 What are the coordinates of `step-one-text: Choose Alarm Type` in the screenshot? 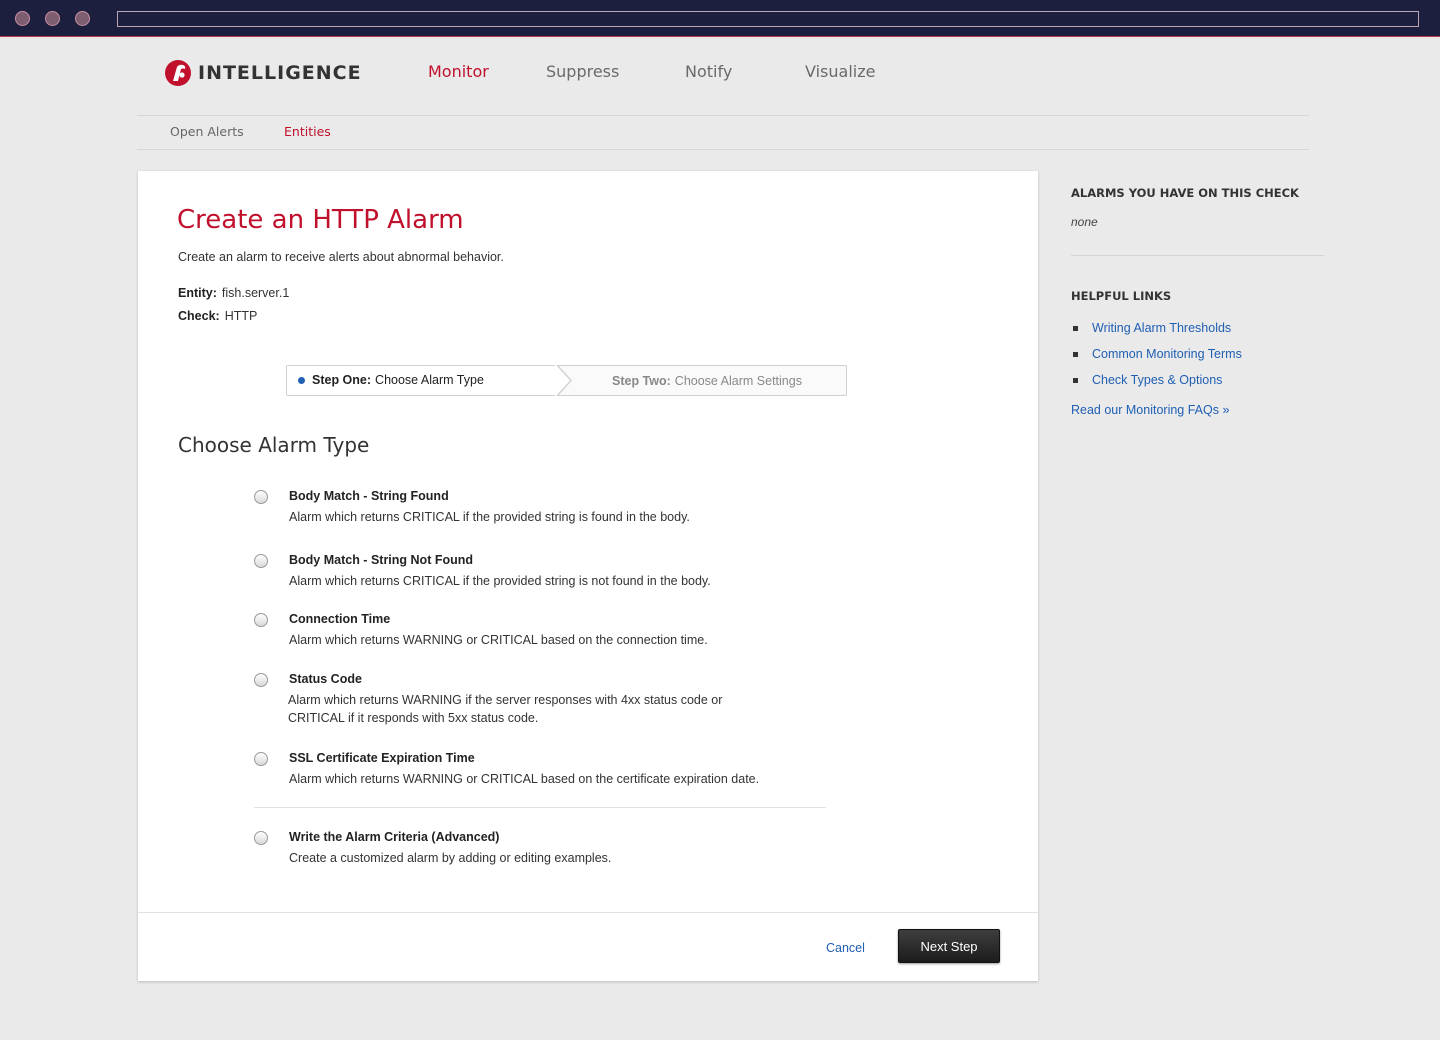 It's located at (429, 380).